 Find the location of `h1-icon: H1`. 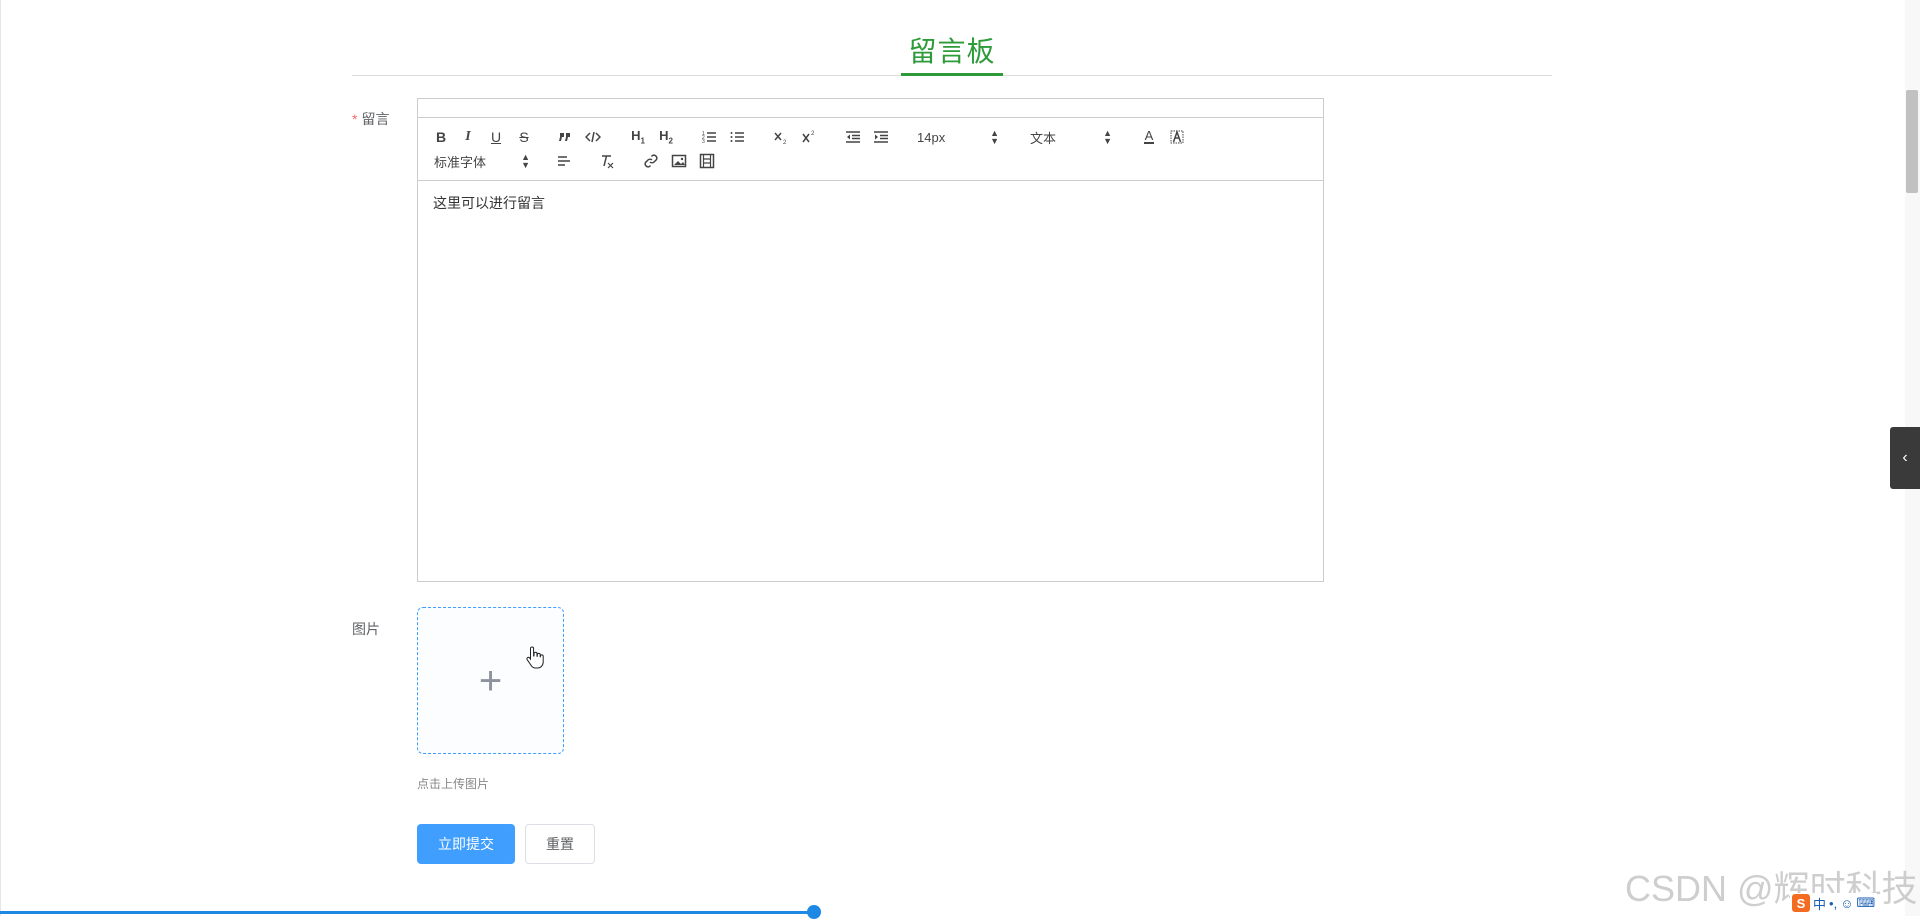

h1-icon: H1 is located at coordinates (638, 137).